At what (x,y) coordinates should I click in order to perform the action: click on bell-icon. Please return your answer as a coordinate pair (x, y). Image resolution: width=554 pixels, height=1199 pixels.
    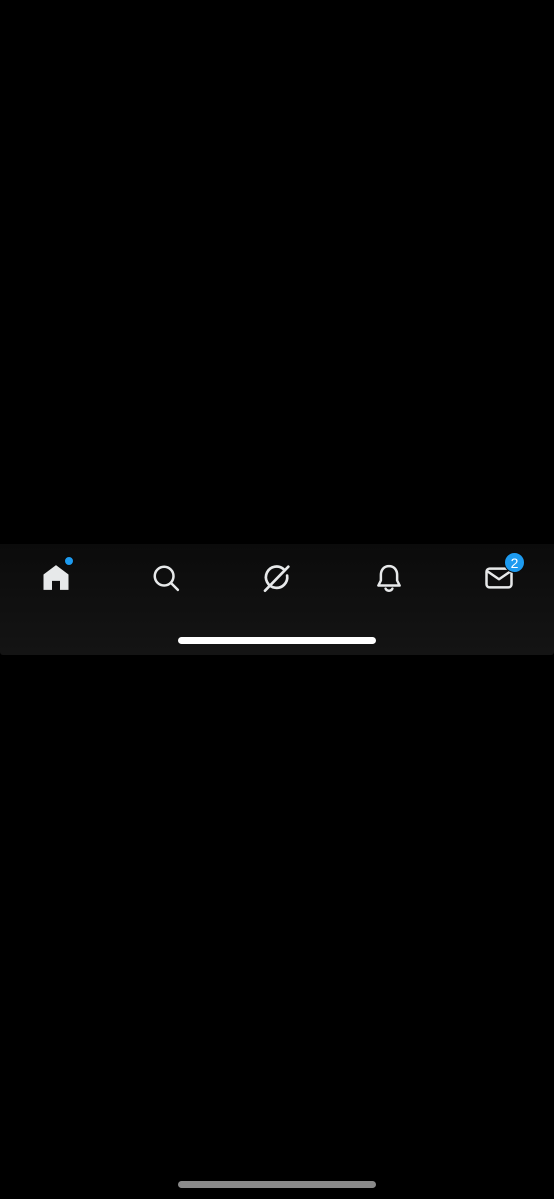
    Looking at the image, I should click on (389, 578).